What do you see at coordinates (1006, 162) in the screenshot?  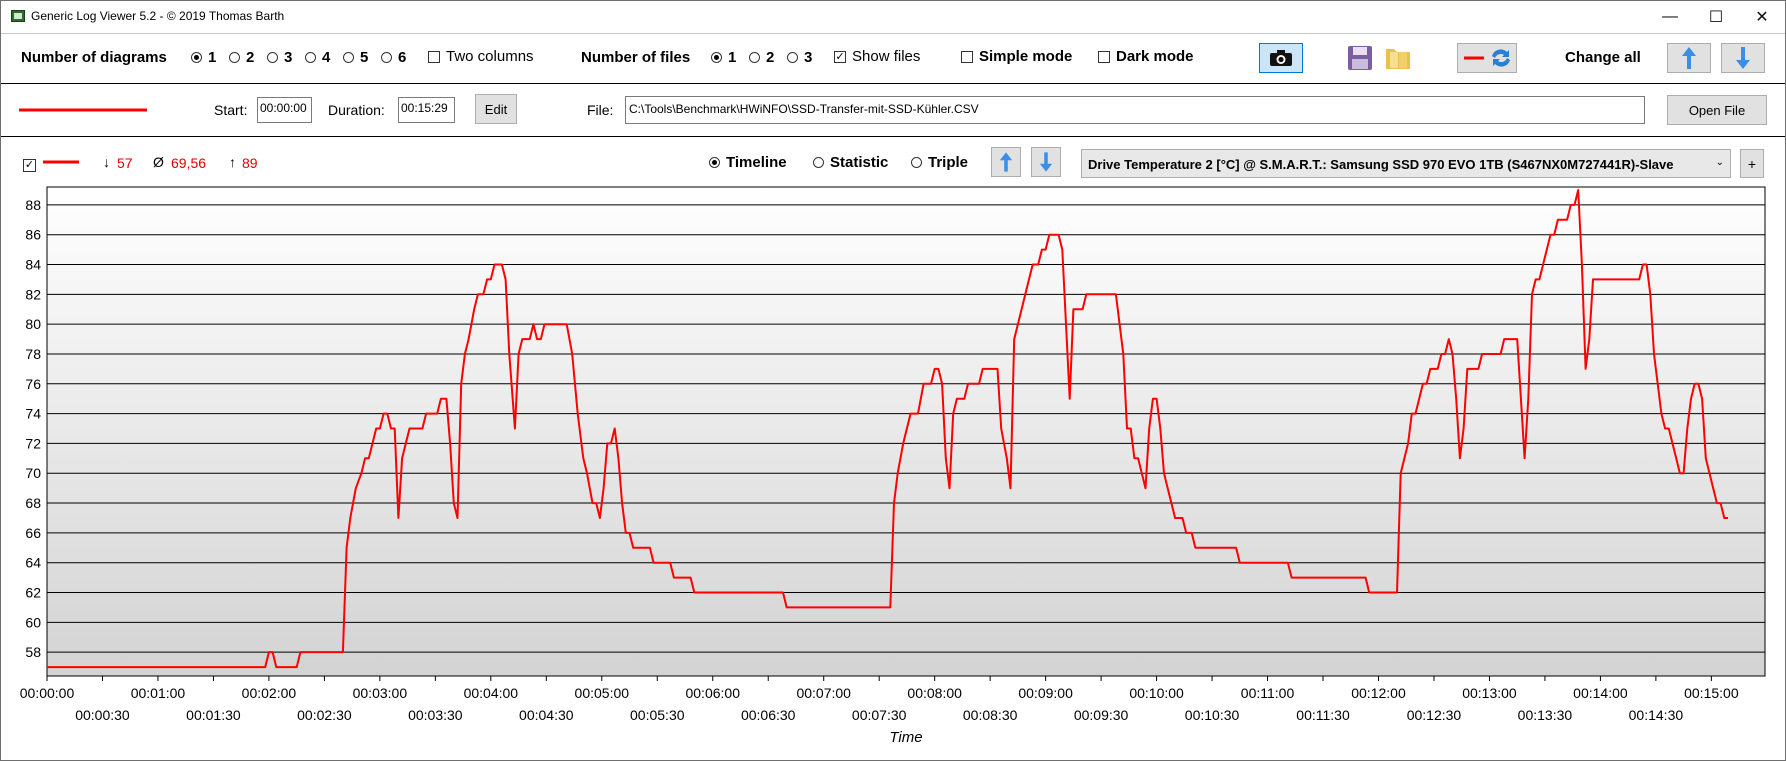 I see `move-up-button` at bounding box center [1006, 162].